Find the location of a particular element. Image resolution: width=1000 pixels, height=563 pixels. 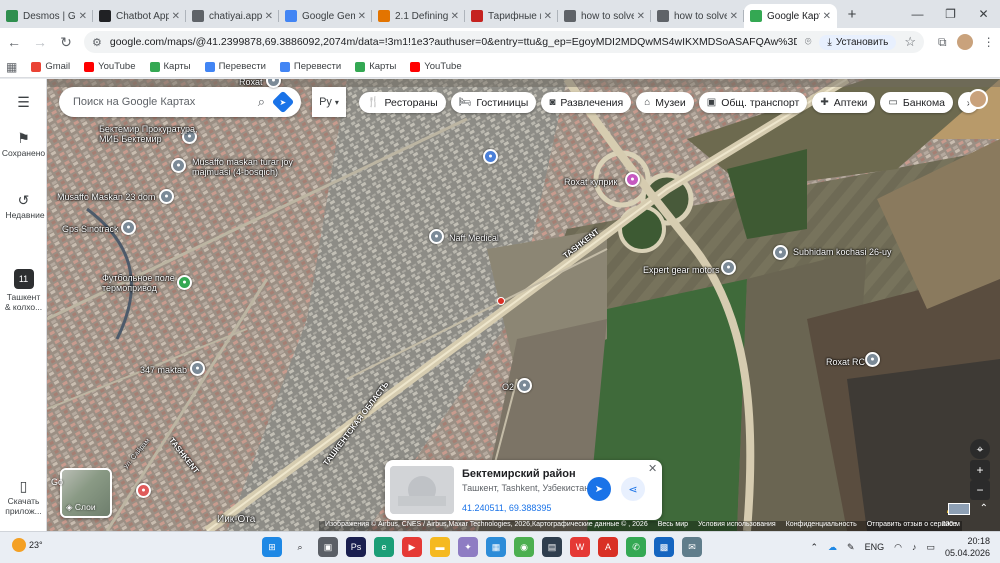

wps-office-icon: W is located at coordinates (580, 547).